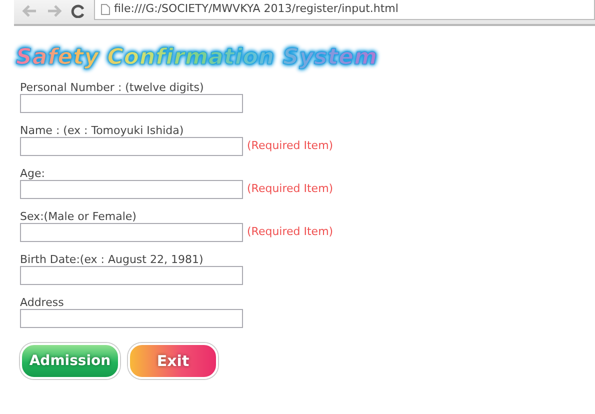 Image resolution: width=595 pixels, height=414 pixels. I want to click on forward-icon, so click(54, 11).